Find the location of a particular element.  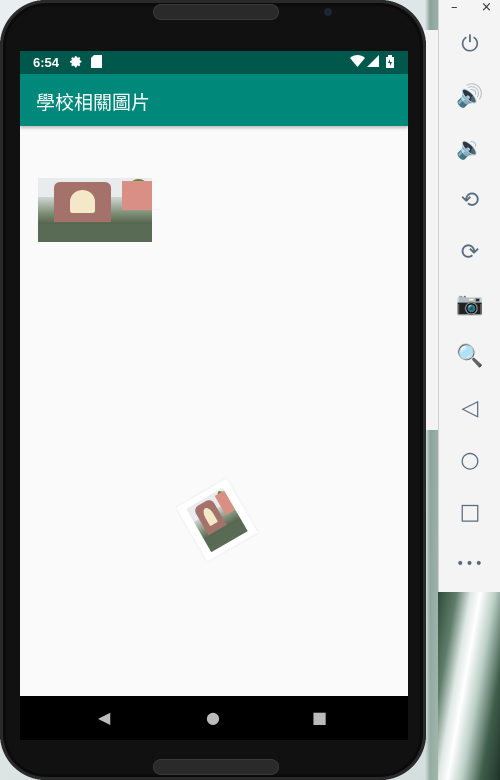

school-pavilion-photo is located at coordinates (95, 210).